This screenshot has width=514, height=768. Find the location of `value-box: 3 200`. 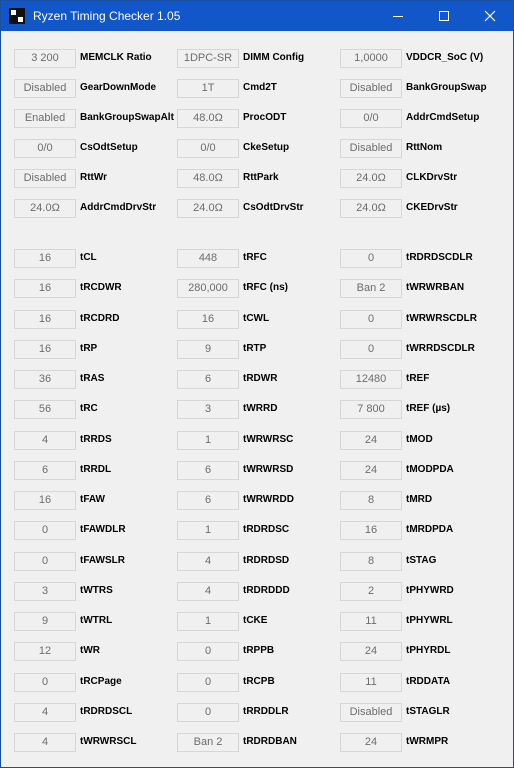

value-box: 3 200 is located at coordinates (45, 58).